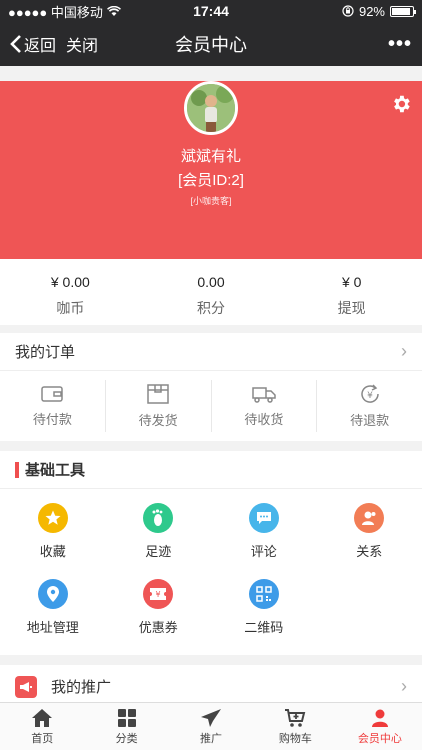 This screenshot has width=422, height=750. Describe the element at coordinates (158, 551) in the screenshot. I see `tool-label: 足迹` at that location.